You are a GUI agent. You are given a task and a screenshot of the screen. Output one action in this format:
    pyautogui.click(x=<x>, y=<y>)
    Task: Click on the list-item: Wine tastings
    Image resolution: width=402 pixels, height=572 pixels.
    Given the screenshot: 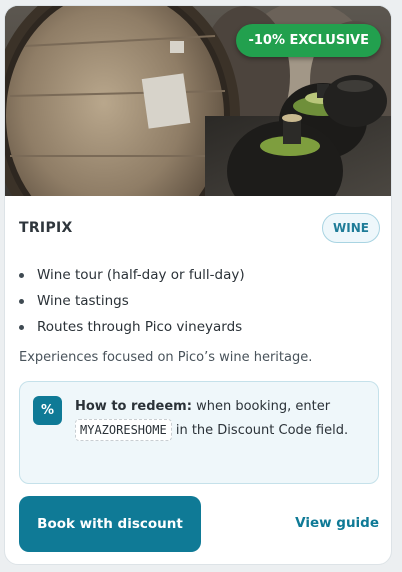 What is the action you would take?
    pyautogui.click(x=132, y=301)
    